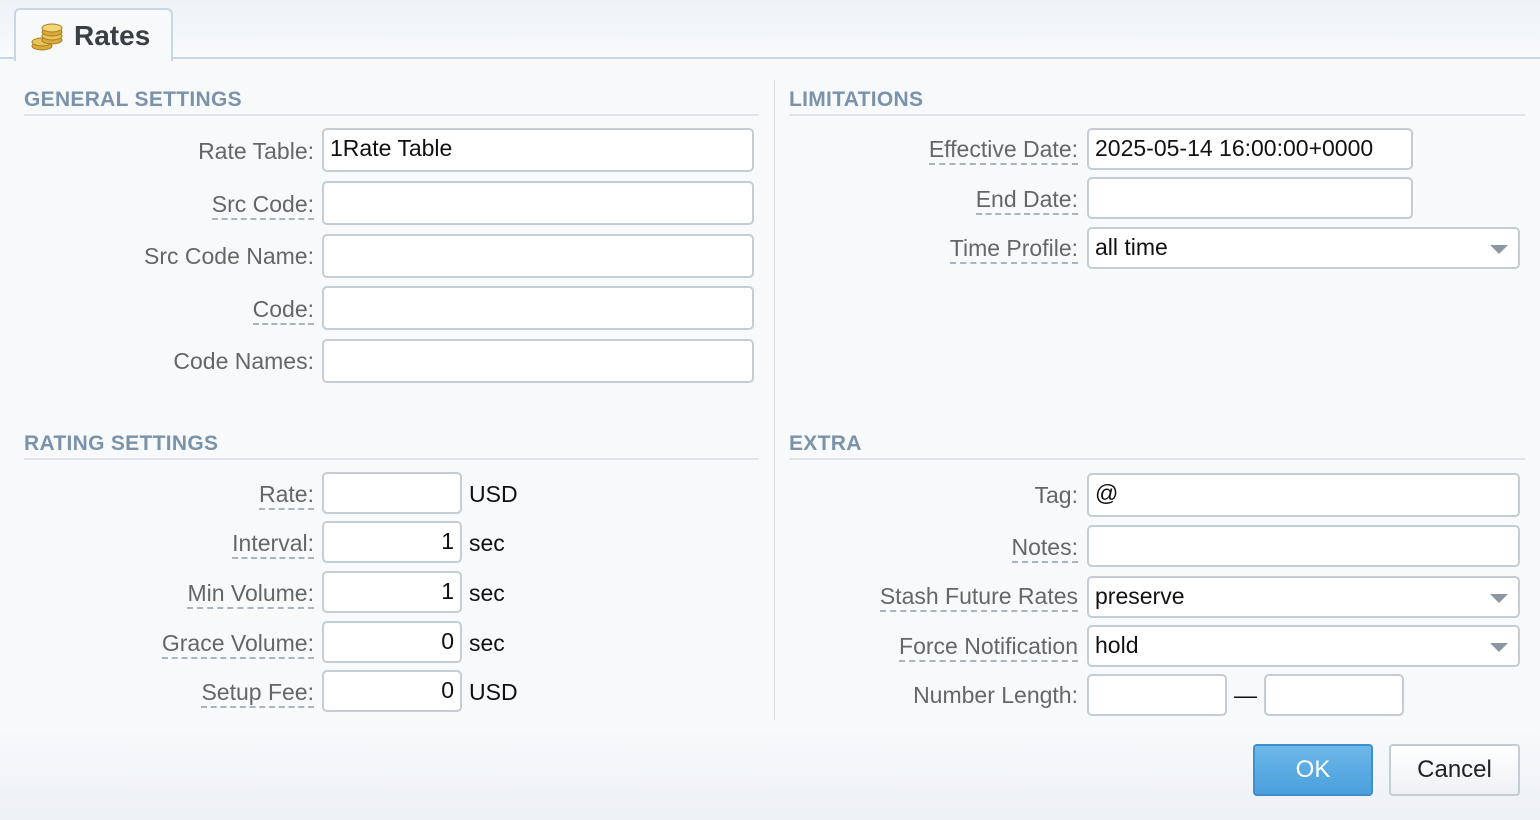  Describe the element at coordinates (112, 35) in the screenshot. I see `tab-label: Rates` at that location.